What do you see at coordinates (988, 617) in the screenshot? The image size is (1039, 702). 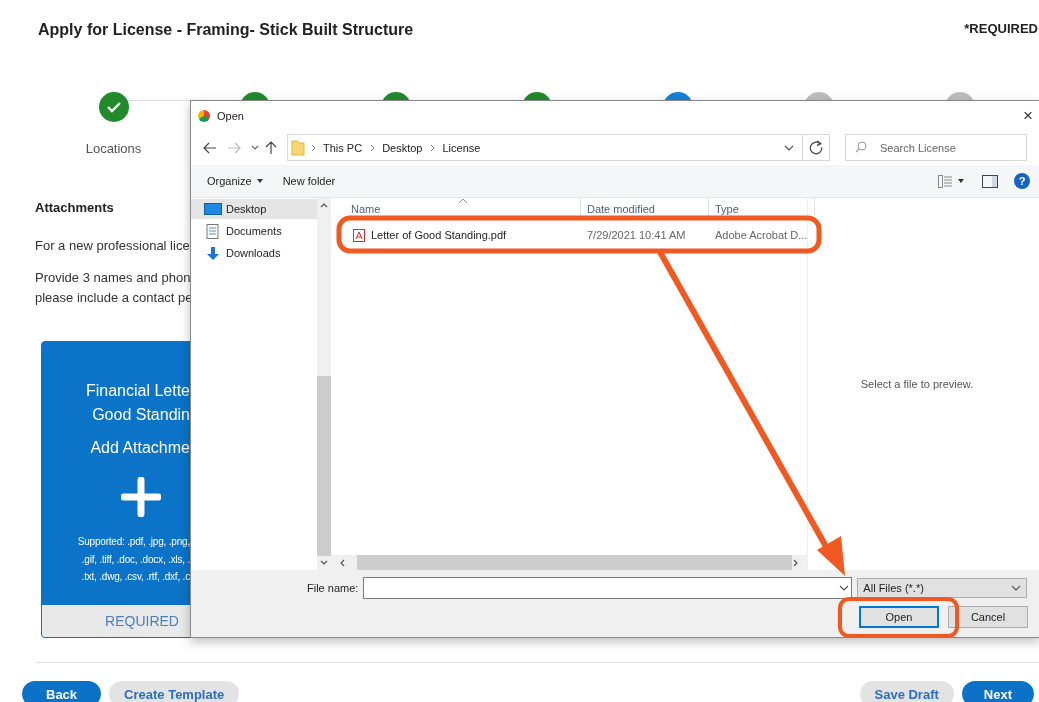 I see `cancel-button: Cancel` at bounding box center [988, 617].